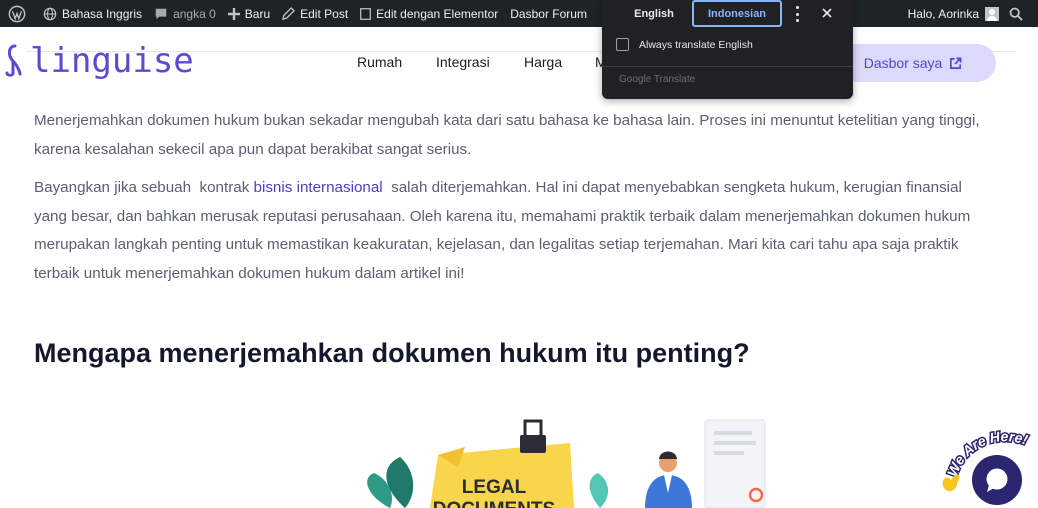  Describe the element at coordinates (379, 62) in the screenshot. I see `nav-item-home: Rumah` at that location.